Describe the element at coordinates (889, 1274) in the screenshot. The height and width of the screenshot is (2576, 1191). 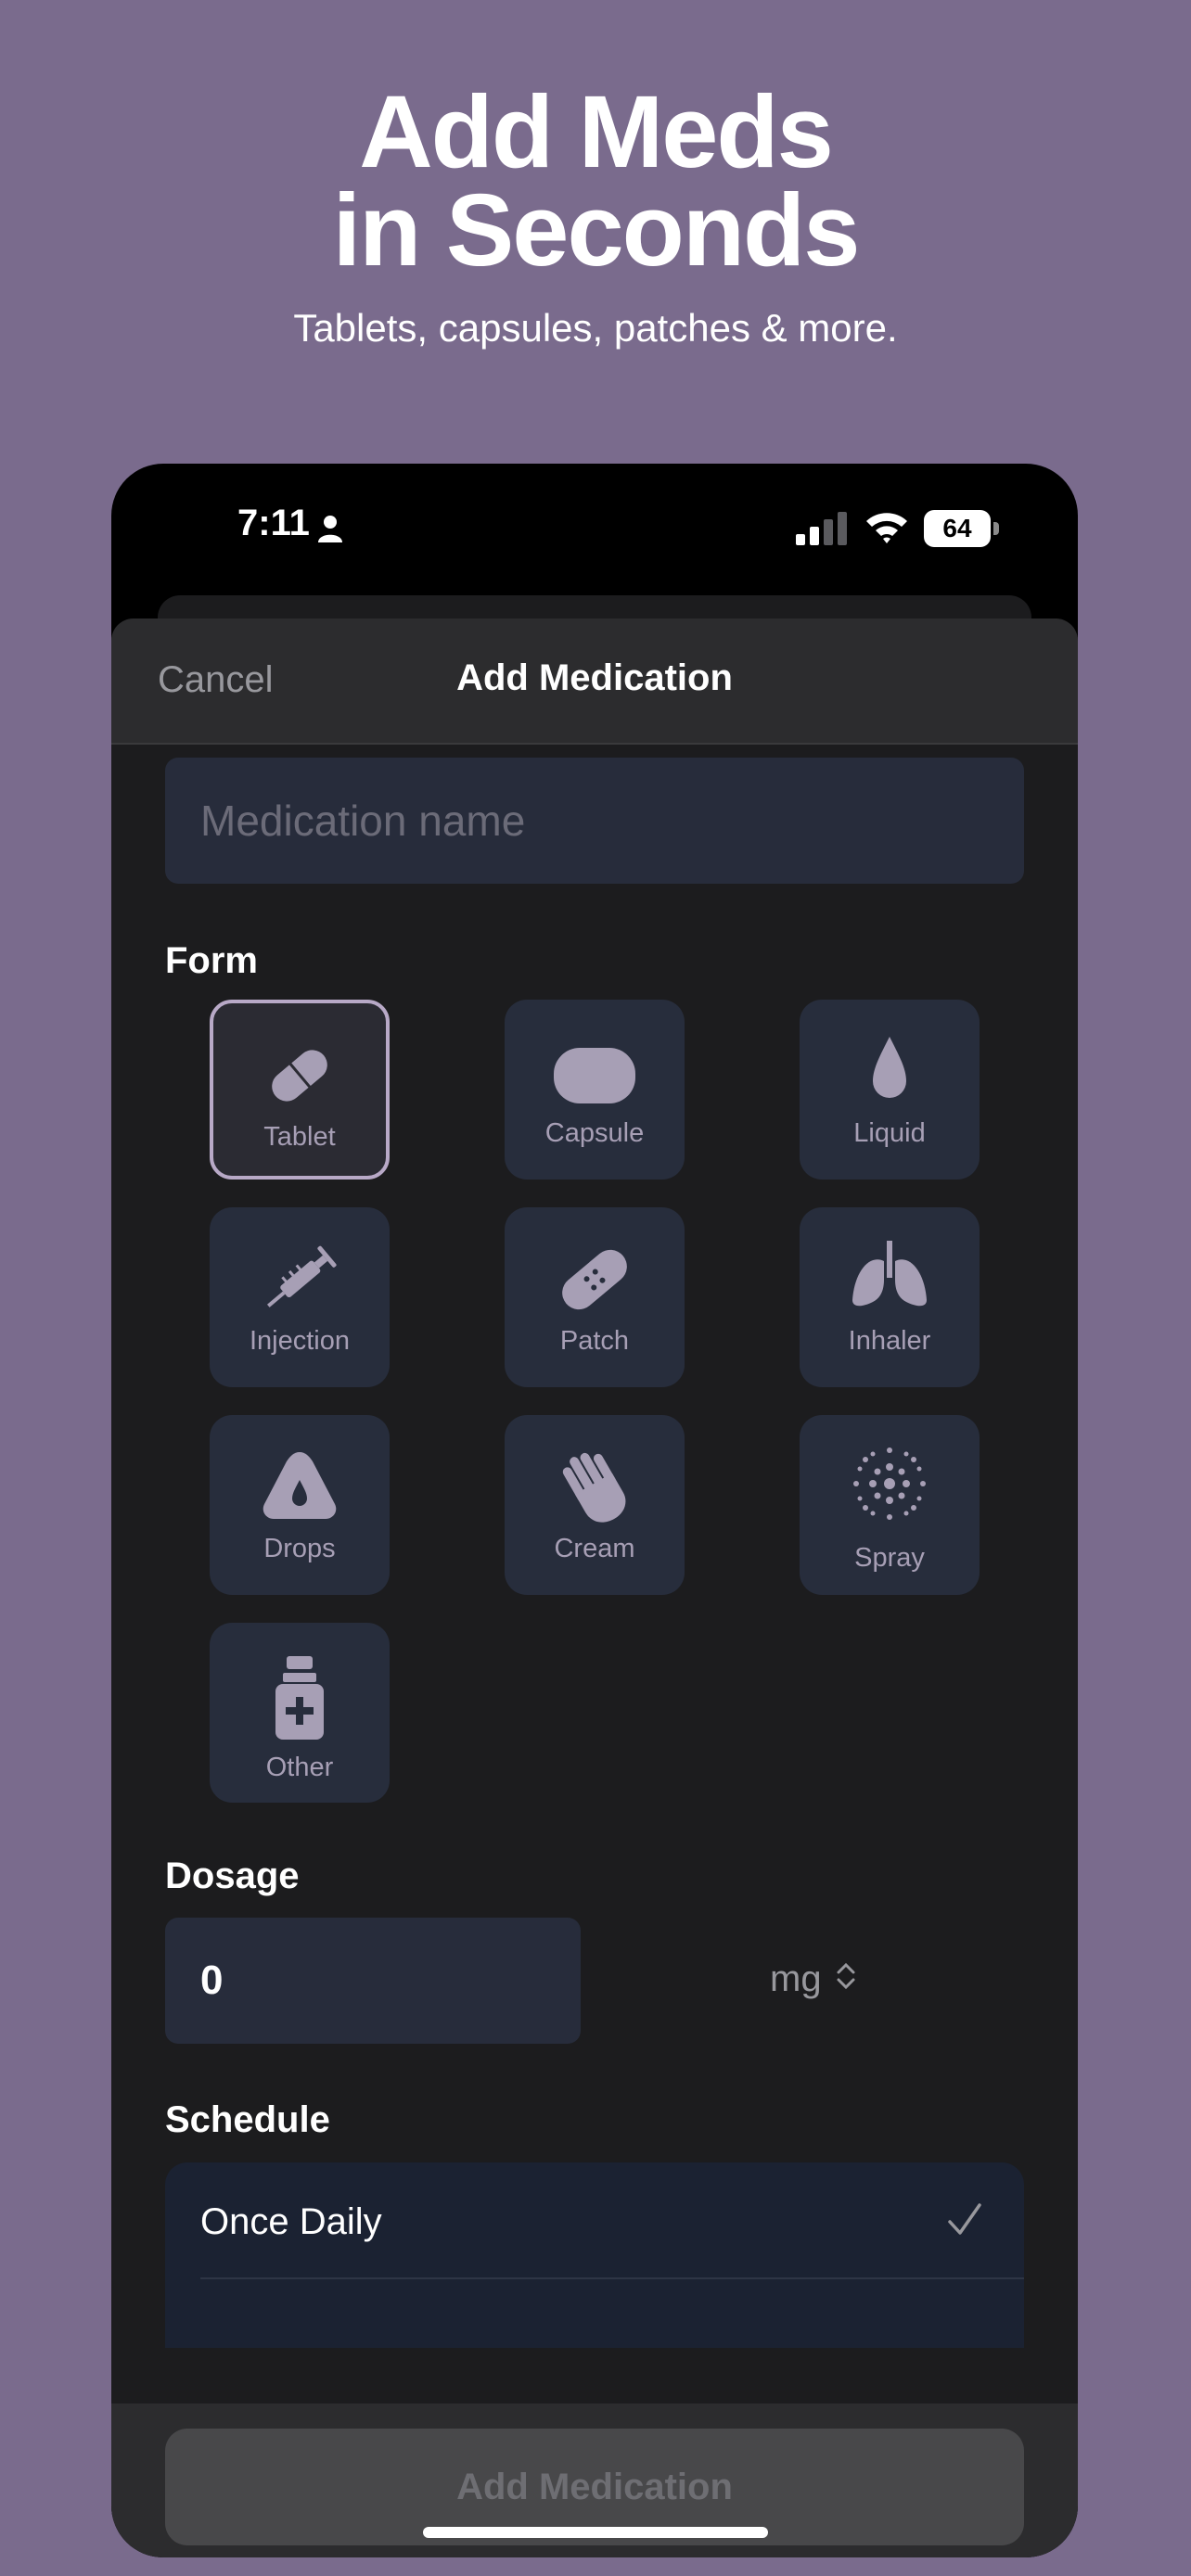
I see `lungs-icon` at that location.